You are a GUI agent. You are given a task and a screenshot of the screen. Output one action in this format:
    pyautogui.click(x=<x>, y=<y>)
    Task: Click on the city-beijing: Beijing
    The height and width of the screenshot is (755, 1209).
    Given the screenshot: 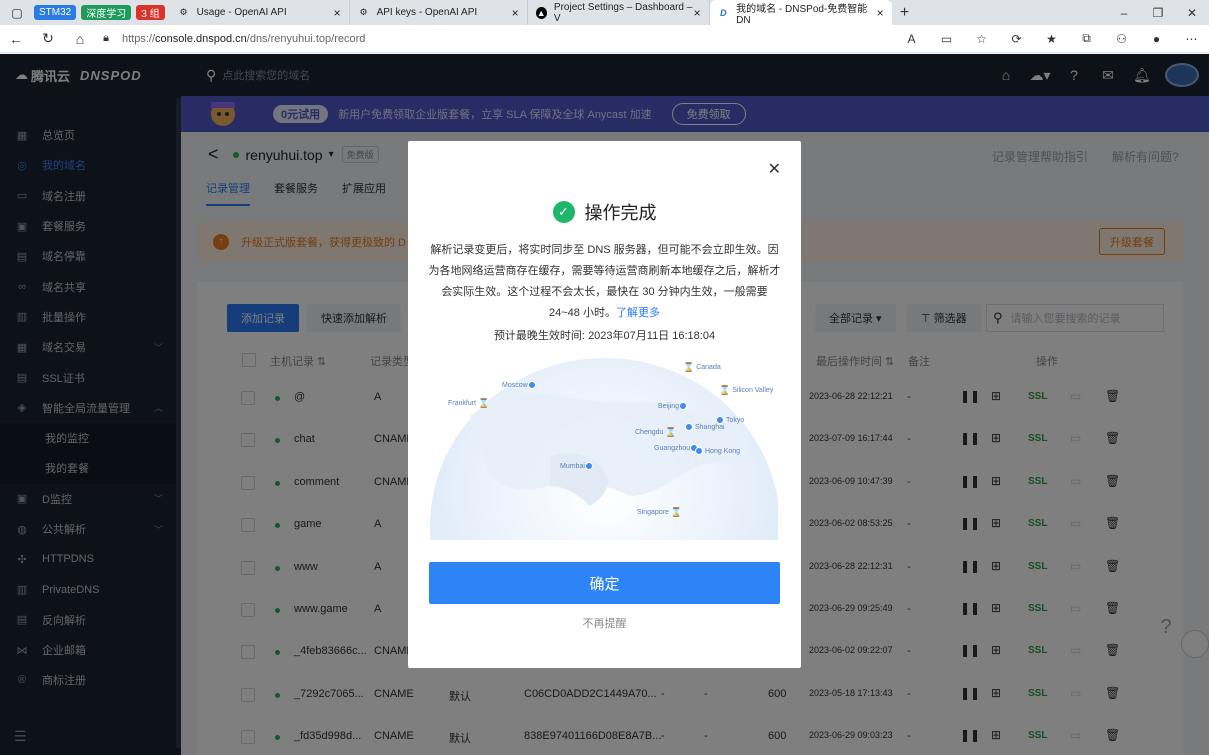 What is the action you would take?
    pyautogui.click(x=673, y=406)
    